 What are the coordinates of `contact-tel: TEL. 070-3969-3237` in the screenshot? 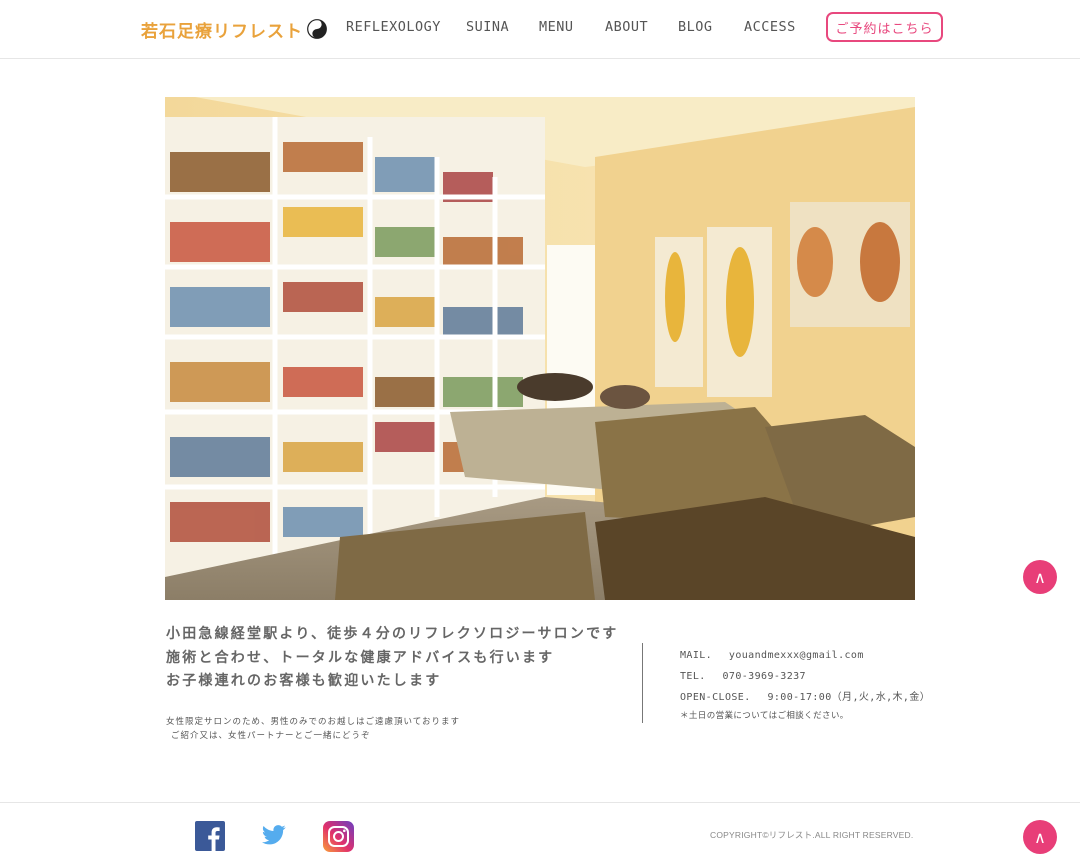 It's located at (805, 676).